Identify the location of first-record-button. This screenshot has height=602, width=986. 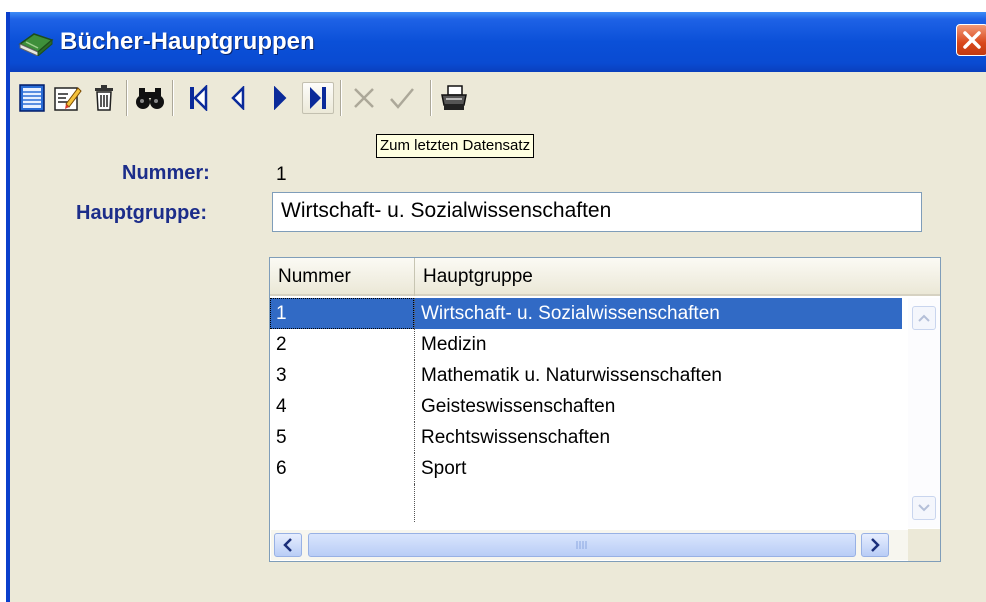
(198, 98).